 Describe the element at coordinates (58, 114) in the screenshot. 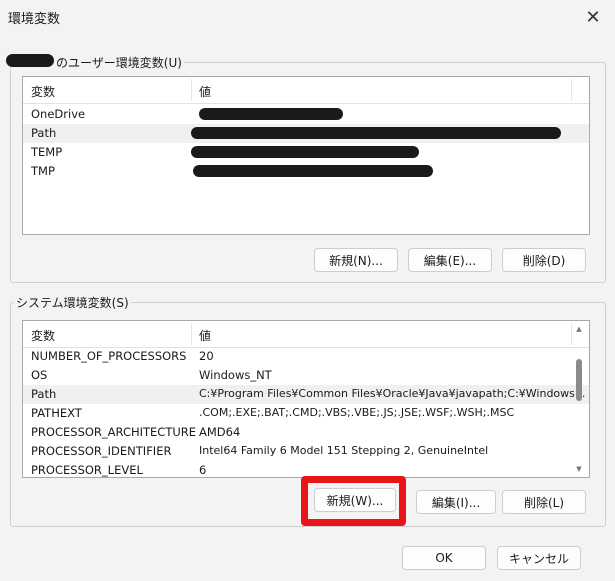

I see `variable-name: OneDrive` at that location.